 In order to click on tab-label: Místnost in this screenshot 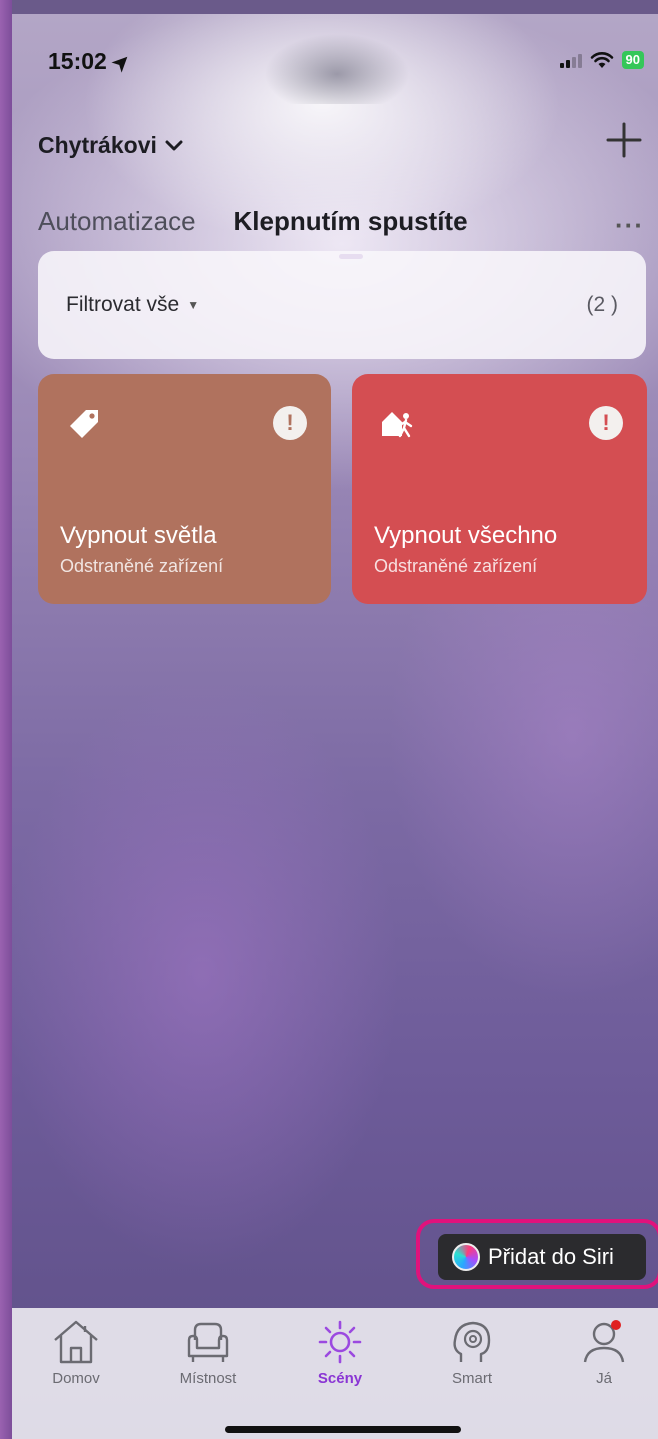, I will do `click(208, 1378)`.